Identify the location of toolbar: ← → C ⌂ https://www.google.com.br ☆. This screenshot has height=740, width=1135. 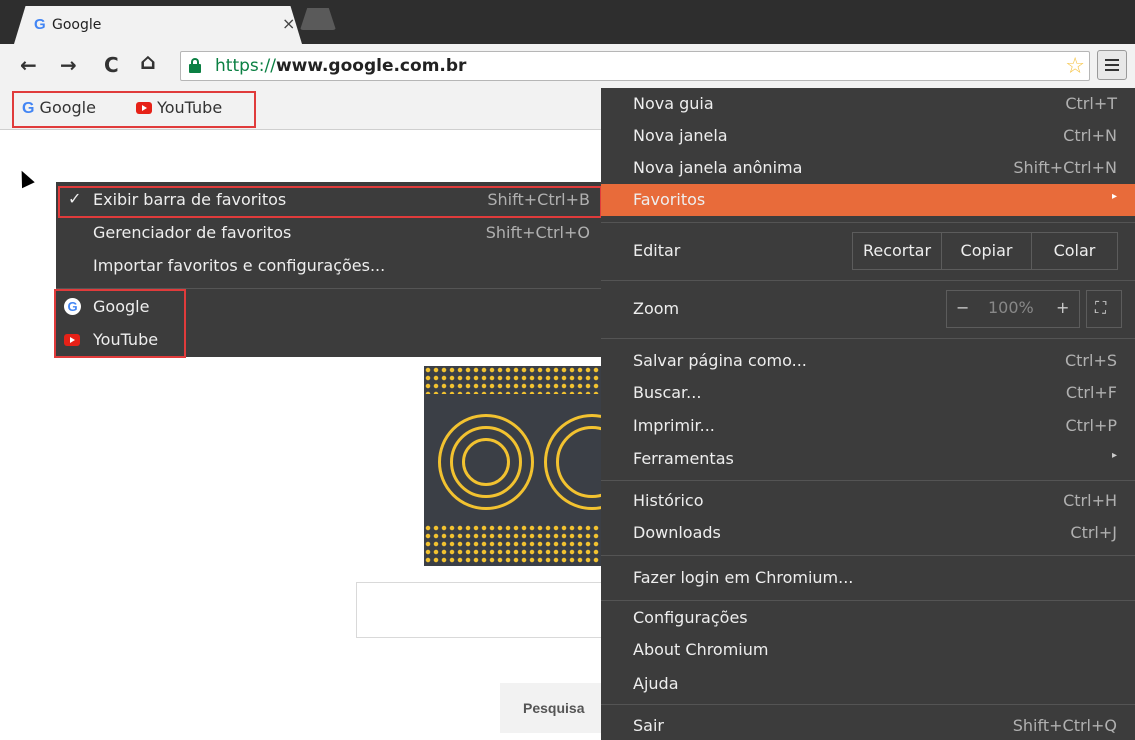
(567, 66).